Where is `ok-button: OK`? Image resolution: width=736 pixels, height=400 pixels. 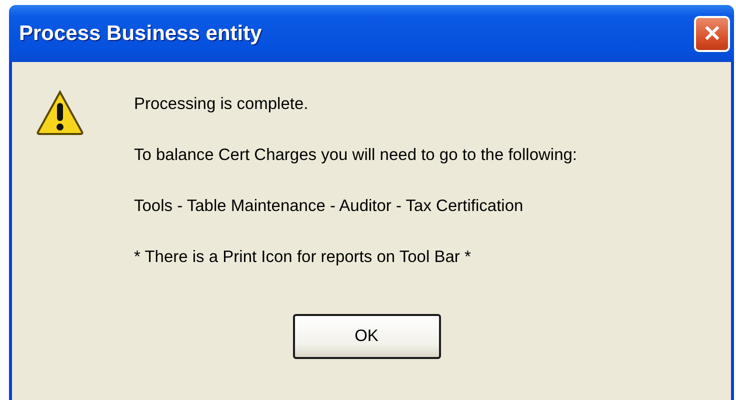
ok-button: OK is located at coordinates (366, 336).